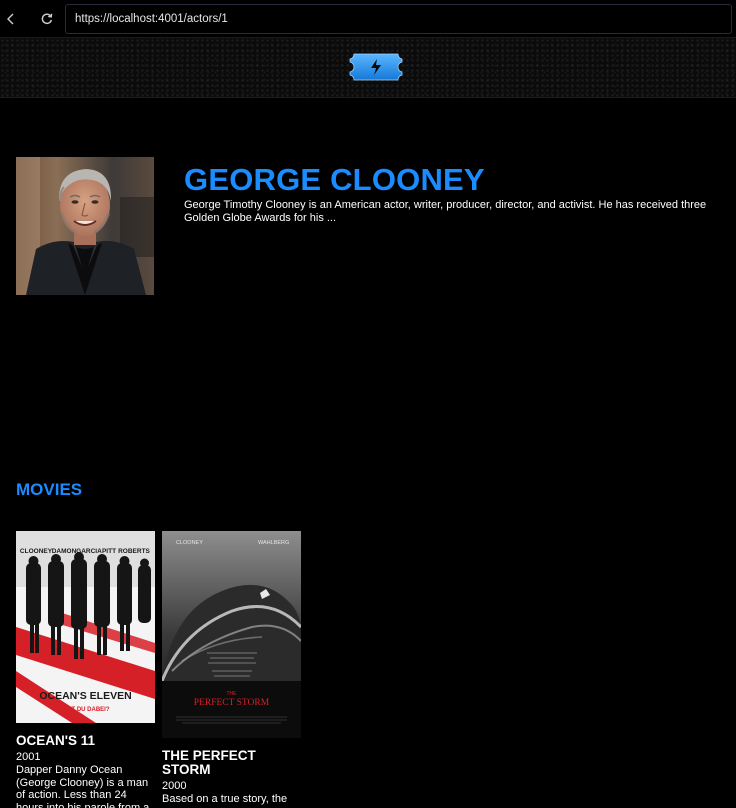 The height and width of the screenshot is (808, 736). I want to click on poster-cast-name: DAMON, so click(64, 551).